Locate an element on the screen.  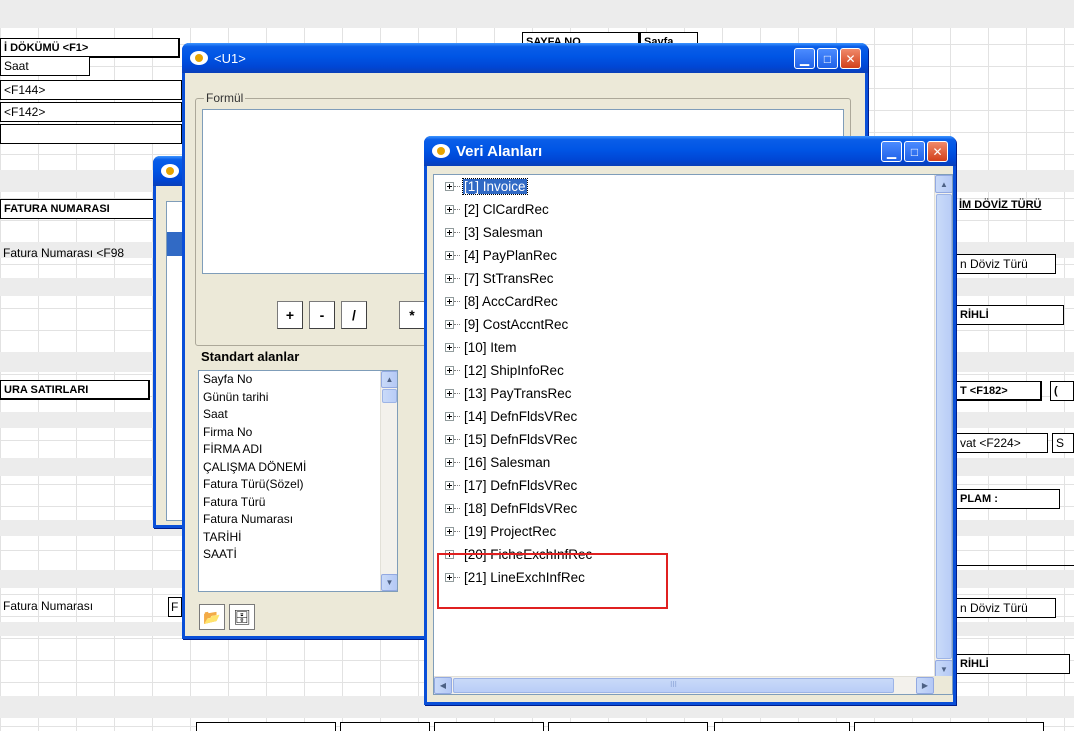
database-button: 🗄 is located at coordinates (242, 617).